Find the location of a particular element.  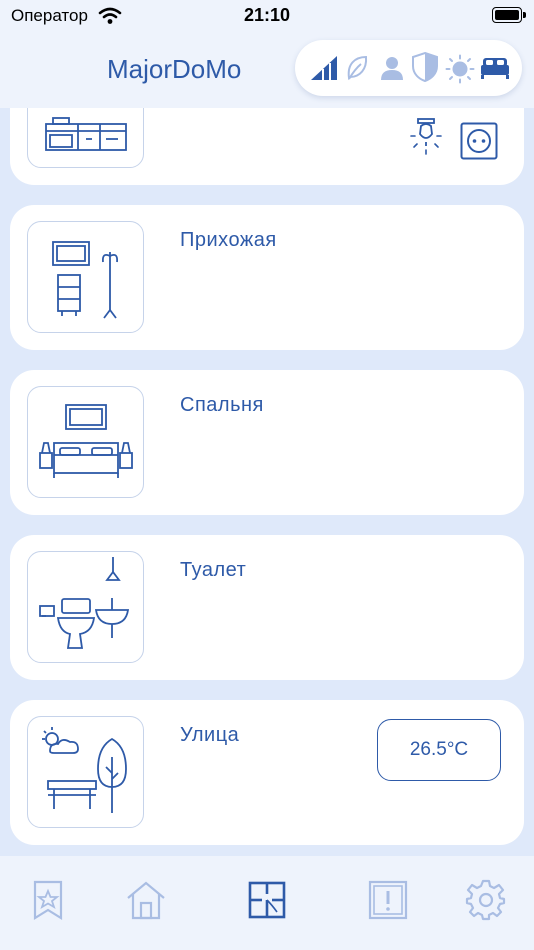

room-name: Прихожая is located at coordinates (228, 240).